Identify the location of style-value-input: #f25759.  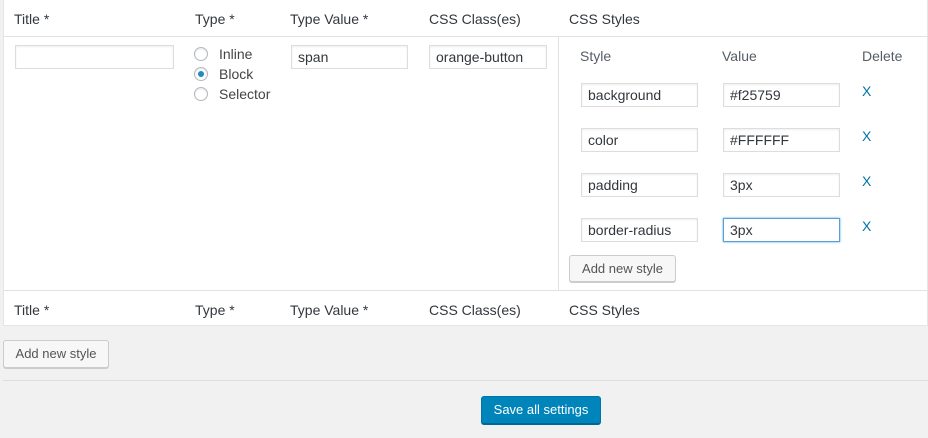
(781, 95).